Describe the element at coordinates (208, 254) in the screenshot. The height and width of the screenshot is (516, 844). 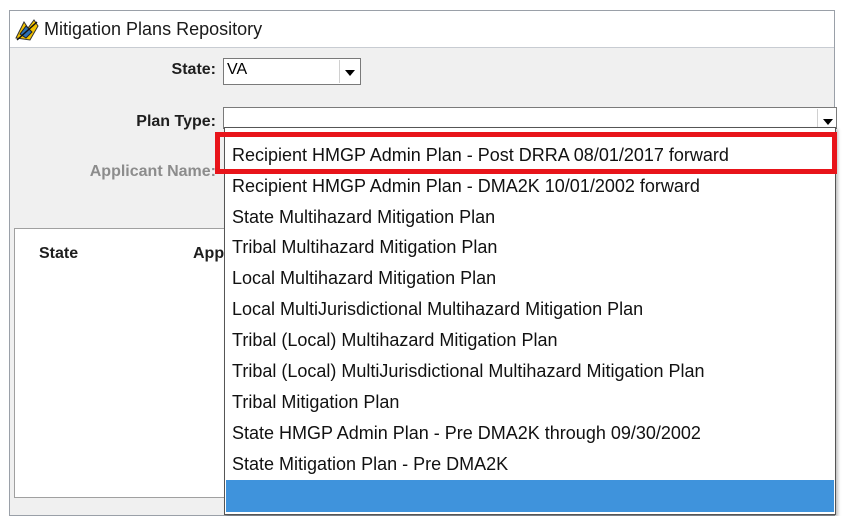
I see `column-header-applicant: App` at that location.